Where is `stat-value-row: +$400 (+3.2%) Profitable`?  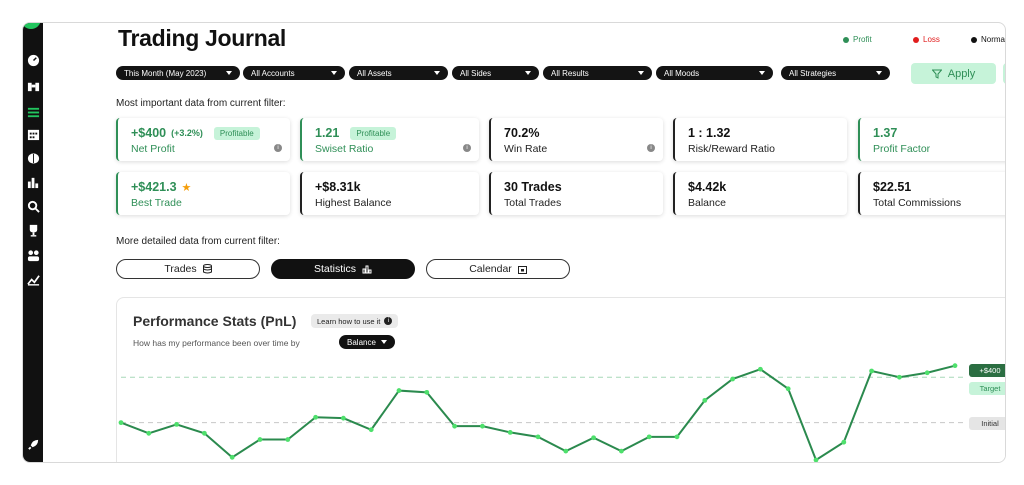 stat-value-row: +$400 (+3.2%) Profitable is located at coordinates (195, 133).